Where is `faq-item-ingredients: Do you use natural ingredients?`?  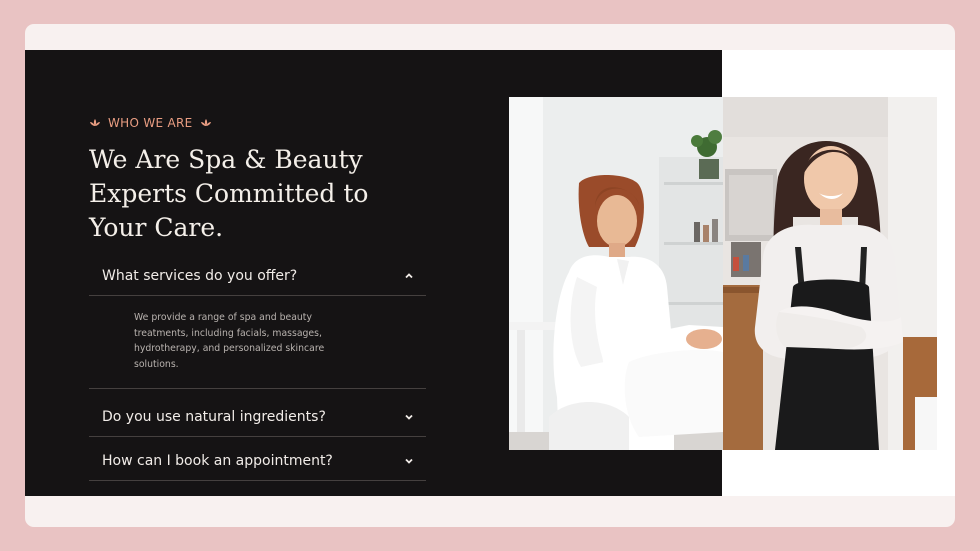
faq-item-ingredients: Do you use natural ingredients? is located at coordinates (257, 417).